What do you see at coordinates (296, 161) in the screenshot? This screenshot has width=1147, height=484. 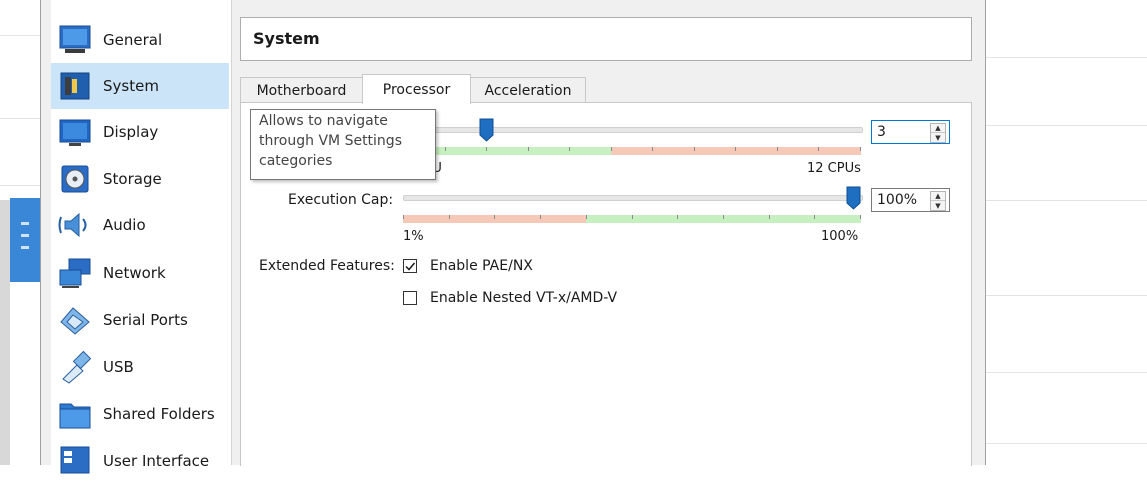 I see `tooltip-line: categories` at bounding box center [296, 161].